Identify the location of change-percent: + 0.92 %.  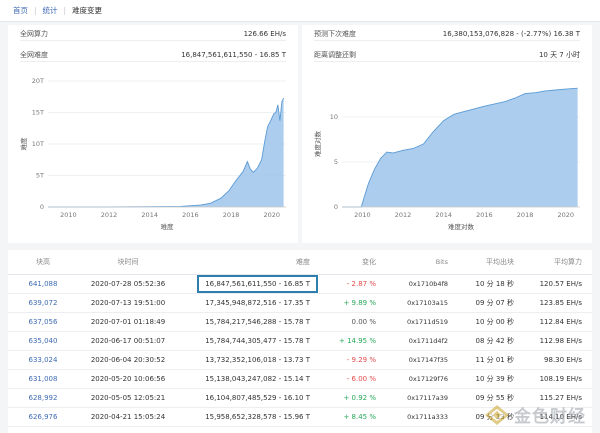
(351, 398).